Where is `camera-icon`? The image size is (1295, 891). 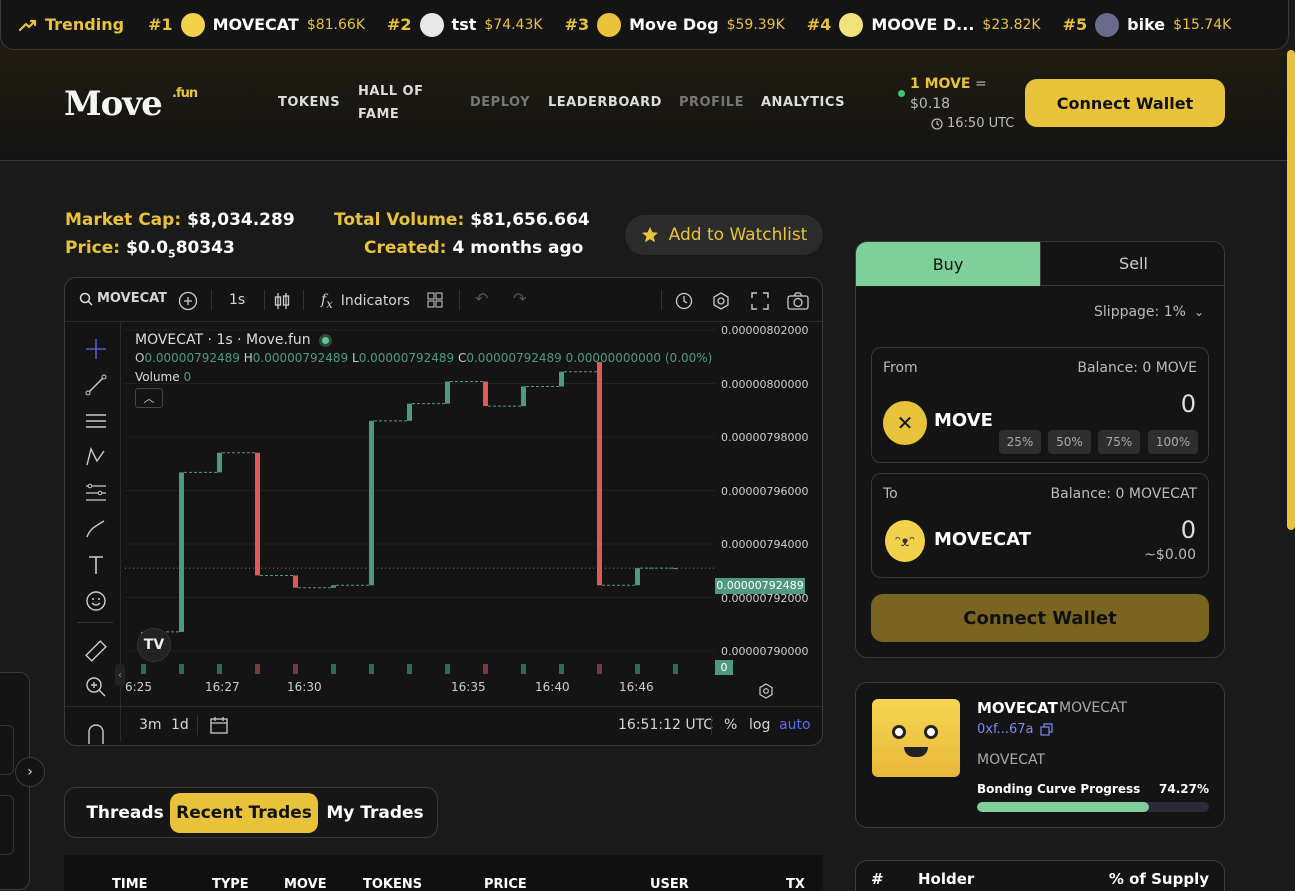
camera-icon is located at coordinates (798, 301).